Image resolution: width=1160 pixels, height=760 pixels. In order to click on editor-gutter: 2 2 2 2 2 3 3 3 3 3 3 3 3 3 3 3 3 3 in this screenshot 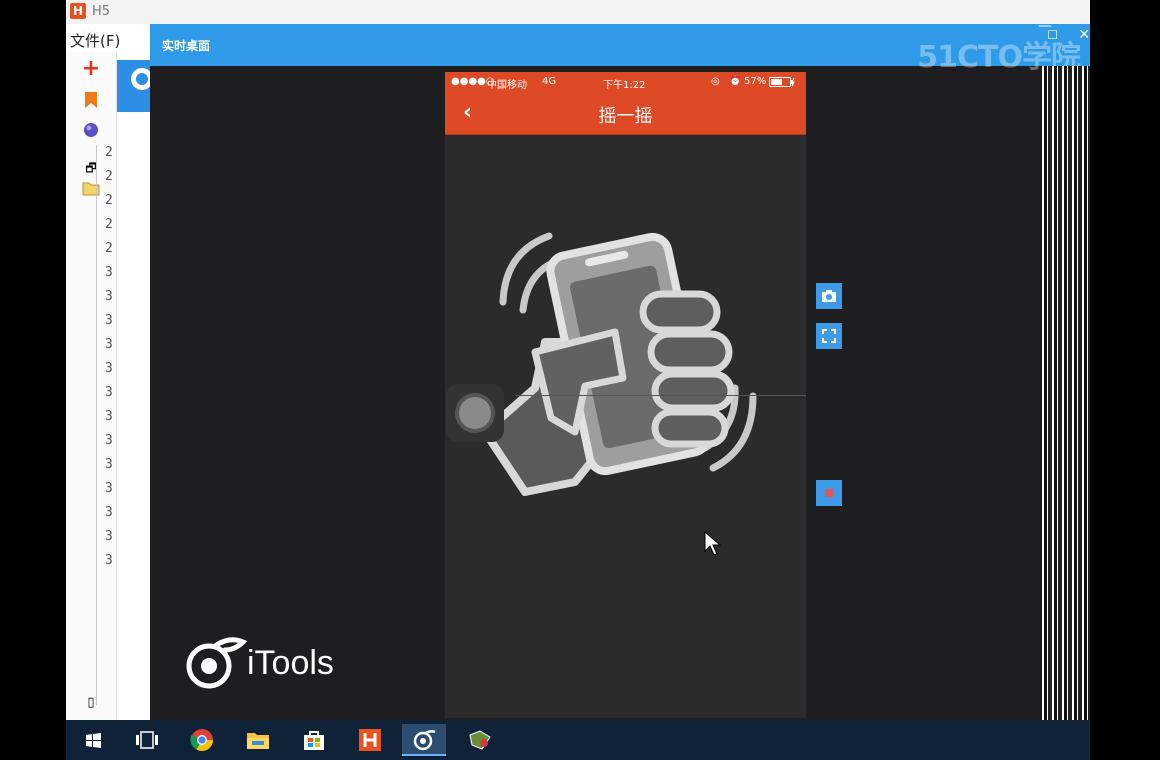, I will do `click(106, 425)`.